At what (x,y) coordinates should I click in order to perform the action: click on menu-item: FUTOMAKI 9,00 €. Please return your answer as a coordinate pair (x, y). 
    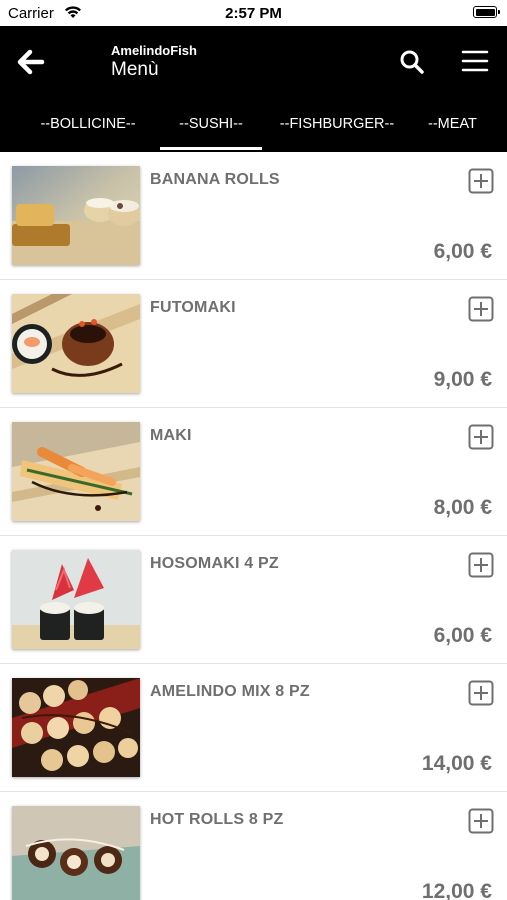
    Looking at the image, I should click on (253, 344).